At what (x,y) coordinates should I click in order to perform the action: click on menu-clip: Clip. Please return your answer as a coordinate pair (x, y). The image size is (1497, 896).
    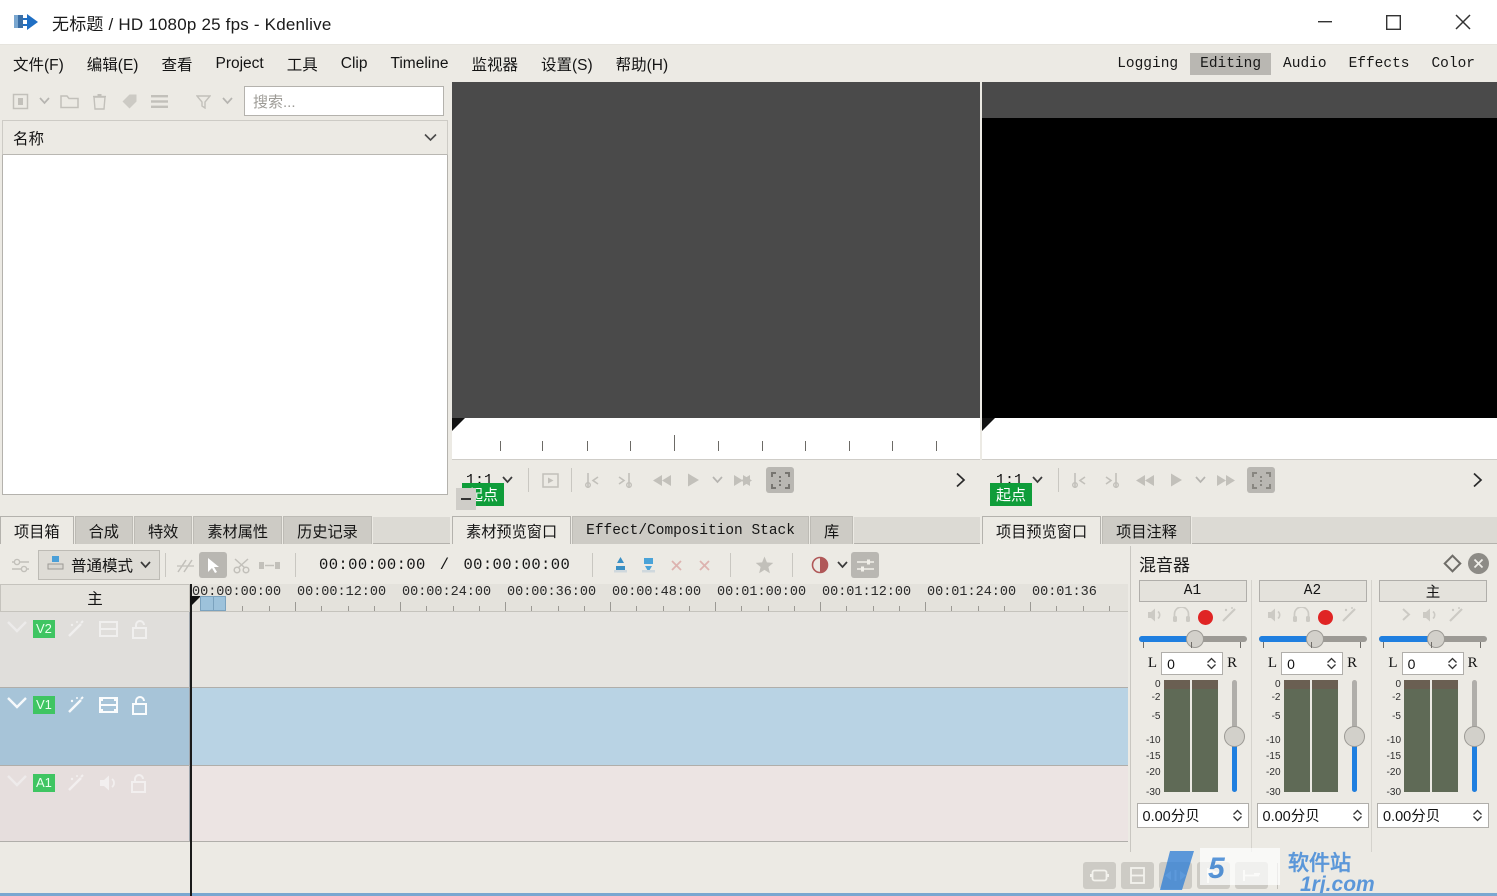
    Looking at the image, I should click on (354, 64).